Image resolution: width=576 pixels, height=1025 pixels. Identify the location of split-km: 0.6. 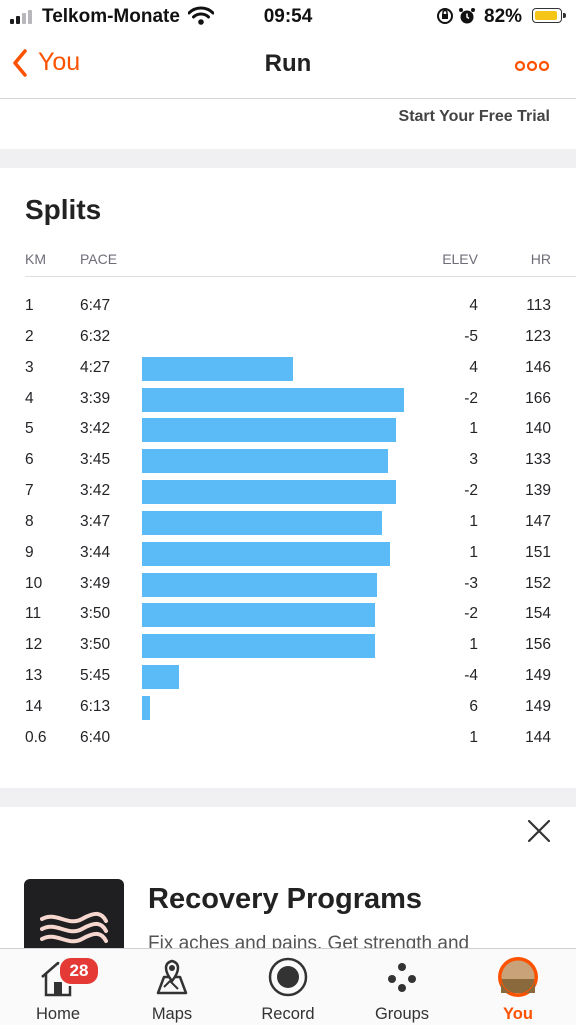
(36, 737).